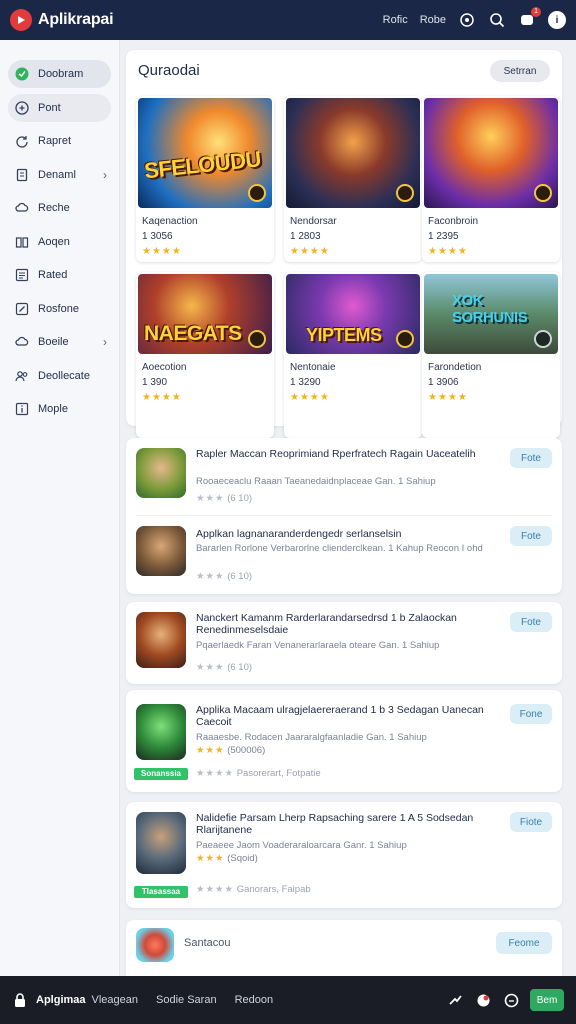 Image resolution: width=576 pixels, height=1024 pixels. Describe the element at coordinates (483, 1000) in the screenshot. I see `alert-icon` at that location.